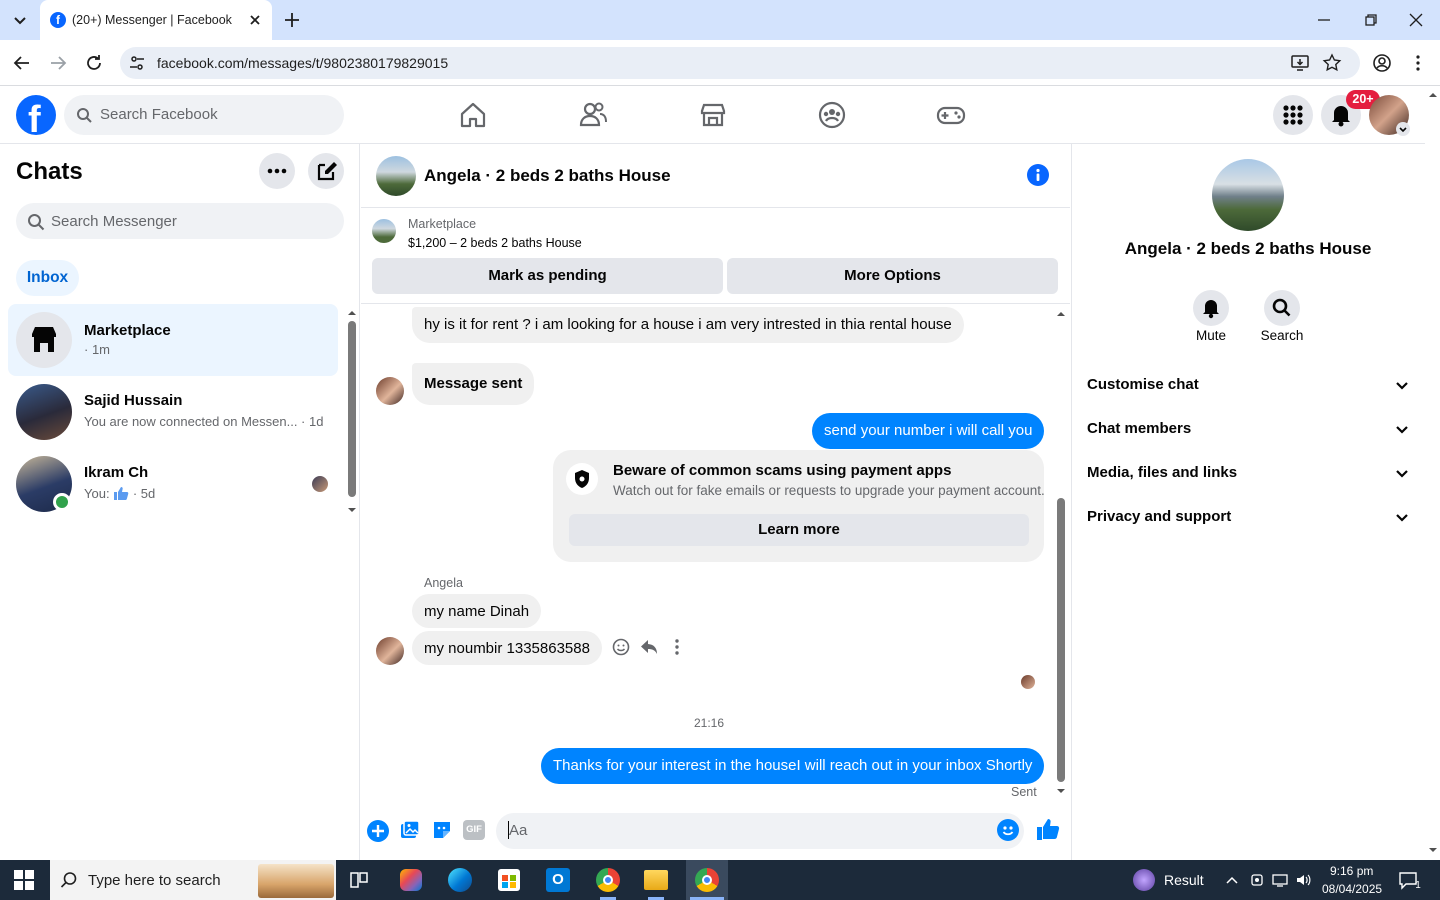 The image size is (1440, 900). Describe the element at coordinates (359, 880) in the screenshot. I see `task-view-icon` at that location.